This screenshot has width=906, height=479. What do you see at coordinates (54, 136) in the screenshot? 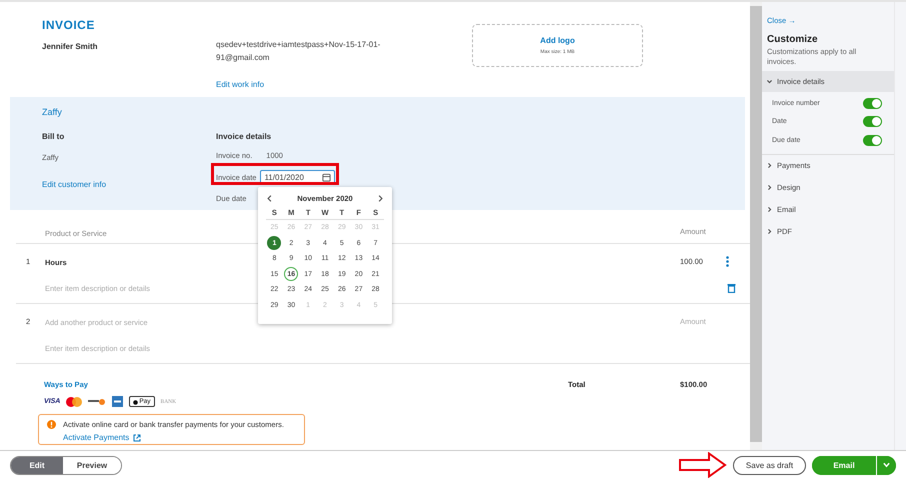
I see `bill-to-label: Bill to` at bounding box center [54, 136].